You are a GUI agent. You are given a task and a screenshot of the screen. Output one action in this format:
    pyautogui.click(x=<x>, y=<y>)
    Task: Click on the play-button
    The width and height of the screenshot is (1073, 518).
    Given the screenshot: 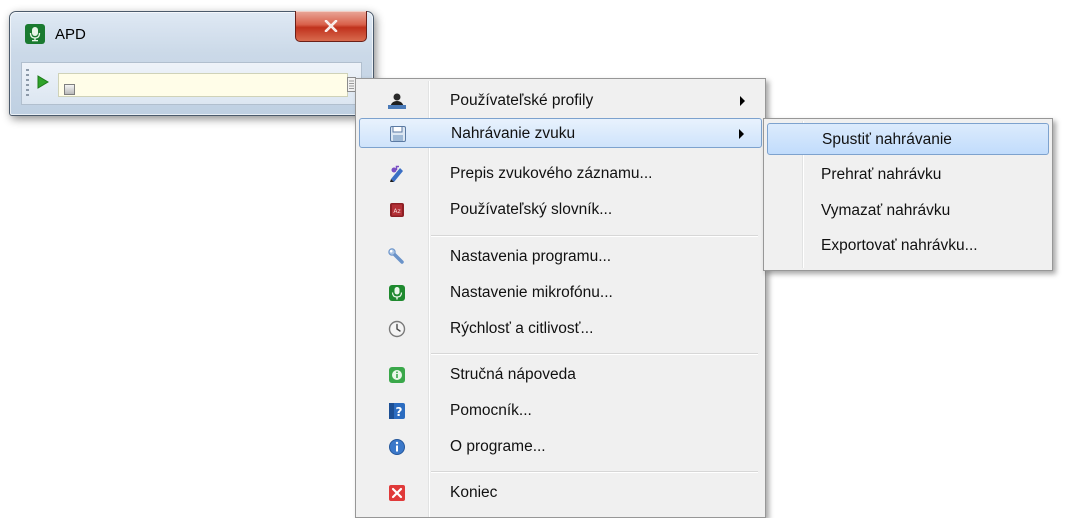 What is the action you would take?
    pyautogui.click(x=44, y=82)
    